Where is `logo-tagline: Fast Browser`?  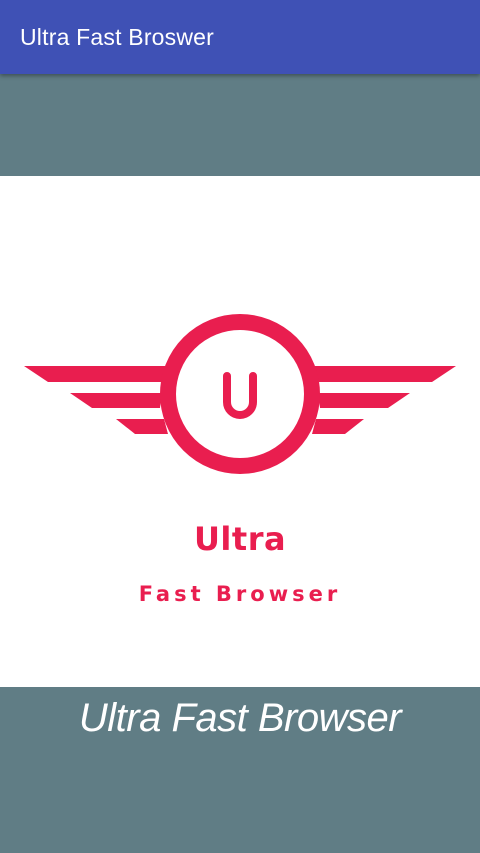 logo-tagline: Fast Browser is located at coordinates (240, 594).